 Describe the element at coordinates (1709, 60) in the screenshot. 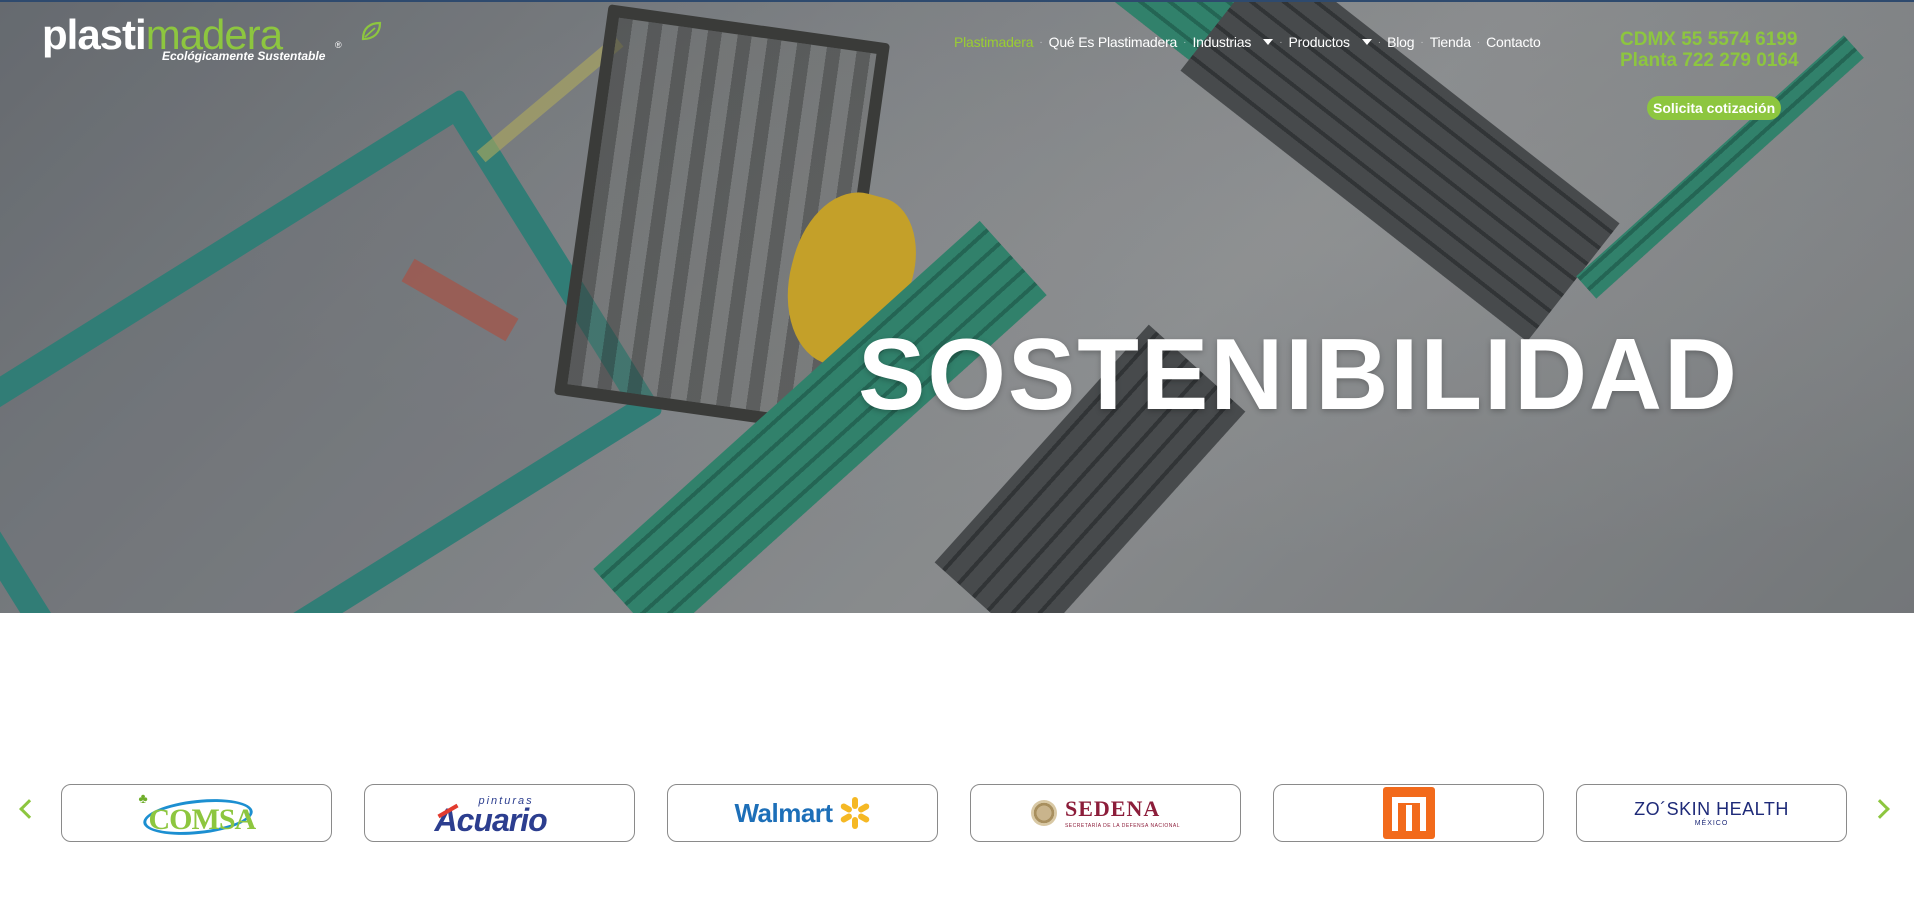

I see `phone-planta: Planta 722 279 0164` at that location.